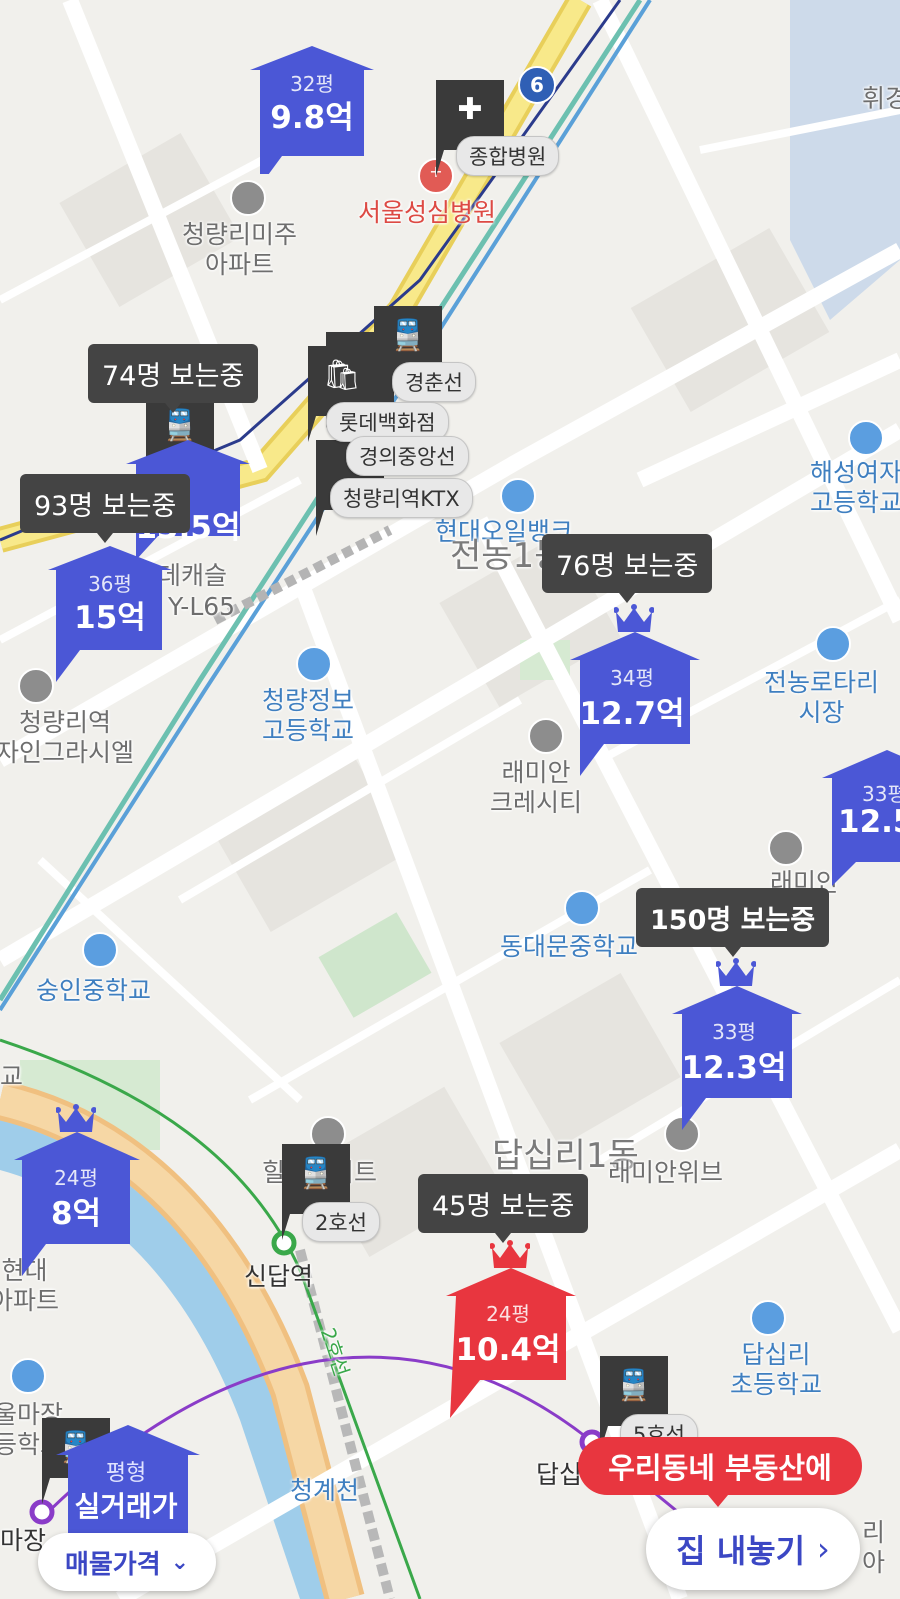 Image resolution: width=900 pixels, height=1599 pixels. What do you see at coordinates (76, 1214) in the screenshot?
I see `marker-price: 8억` at bounding box center [76, 1214].